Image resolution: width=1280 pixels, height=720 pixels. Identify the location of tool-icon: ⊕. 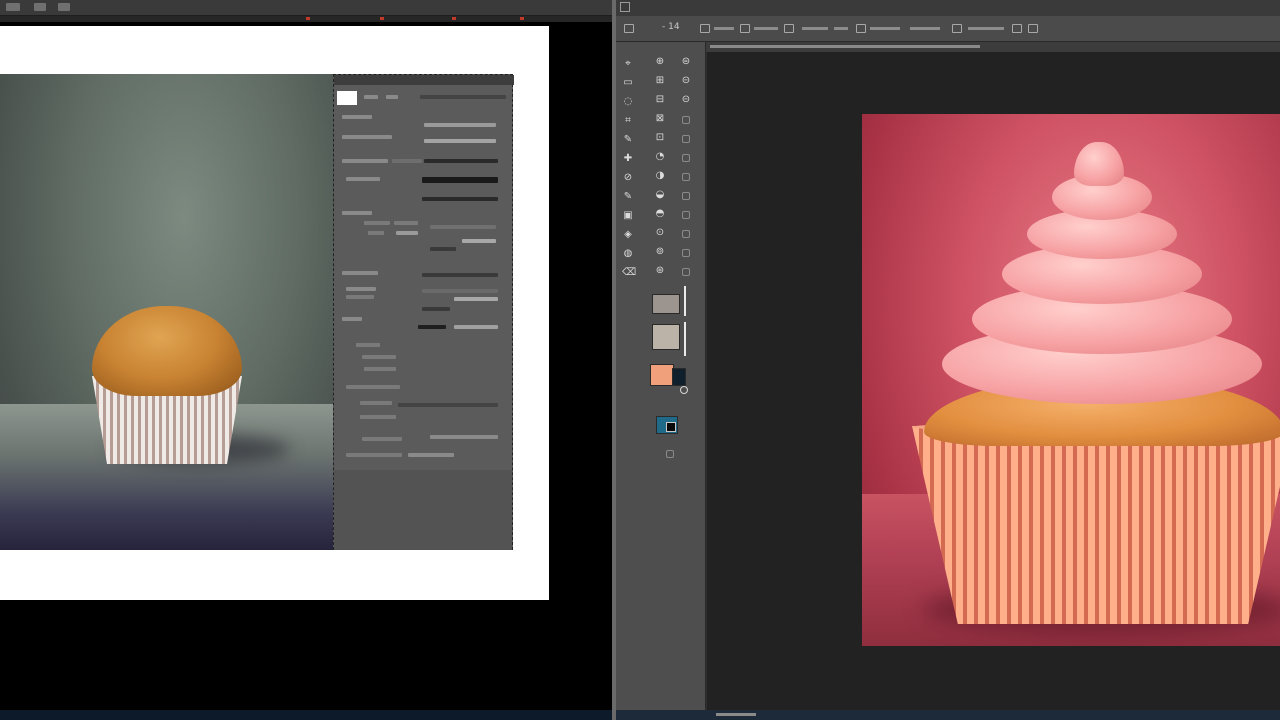
(660, 61).